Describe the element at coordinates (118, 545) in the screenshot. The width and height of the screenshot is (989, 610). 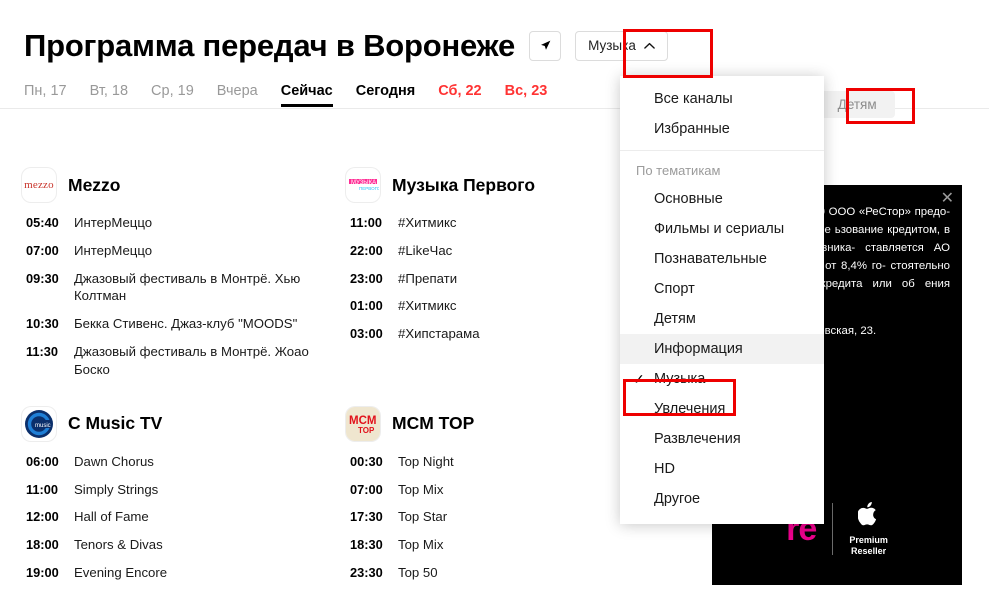
I see `program-title: Tenors & Divas` at that location.